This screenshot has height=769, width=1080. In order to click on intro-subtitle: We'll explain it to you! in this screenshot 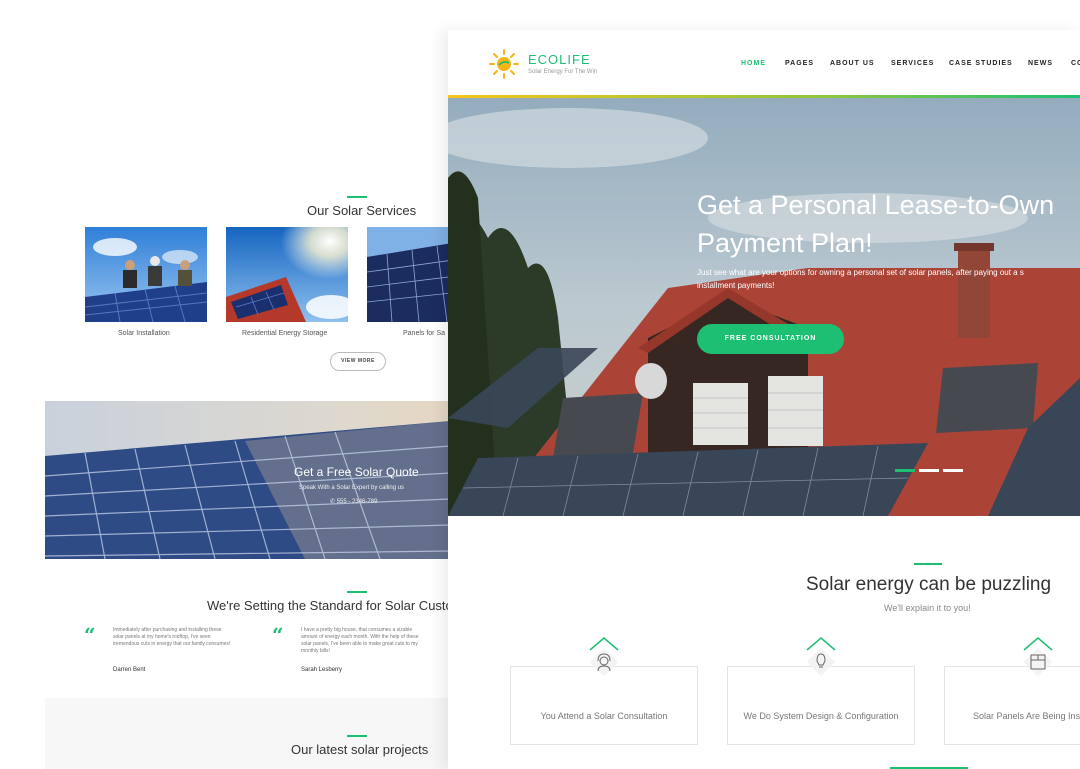, I will do `click(927, 608)`.